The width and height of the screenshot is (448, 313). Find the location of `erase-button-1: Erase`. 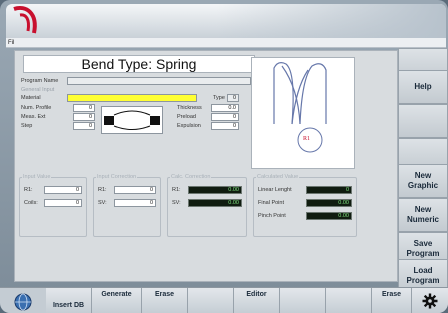

erase-button-1: Erase is located at coordinates (165, 300).